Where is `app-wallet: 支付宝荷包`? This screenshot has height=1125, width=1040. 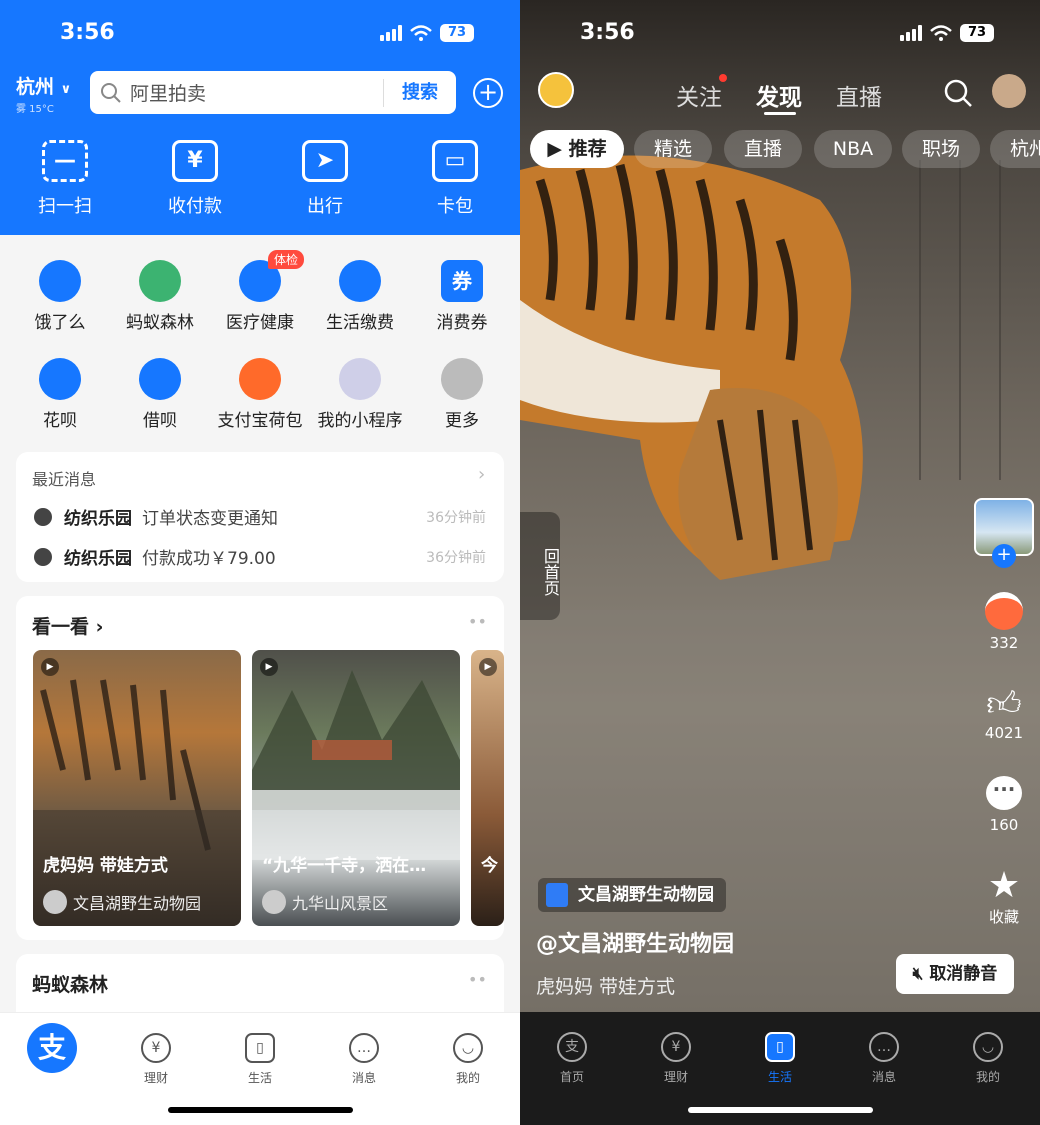
app-wallet: 支付宝荷包 is located at coordinates (260, 394).